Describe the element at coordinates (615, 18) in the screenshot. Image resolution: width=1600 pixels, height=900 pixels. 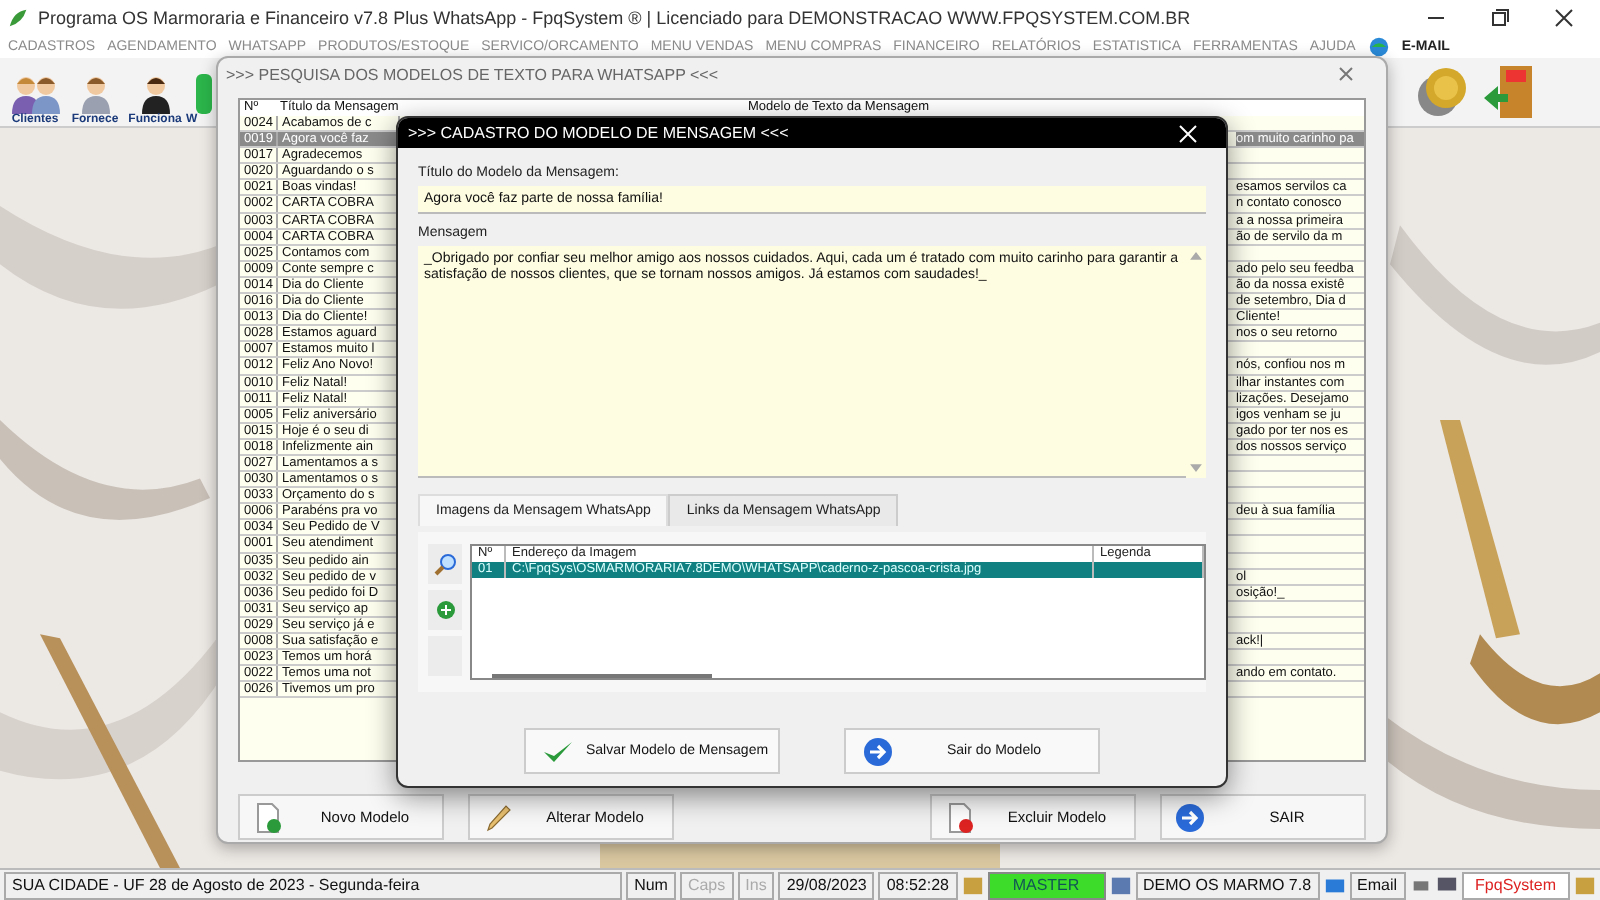
I see `window-title: Programa OS Marmoraria e Financeiro v7.8 Plus WhatsApp - FpqSystem ® | Licenciado para DEMONSTRACAO WWW.FPQSYSTEM.COM.BR` at that location.